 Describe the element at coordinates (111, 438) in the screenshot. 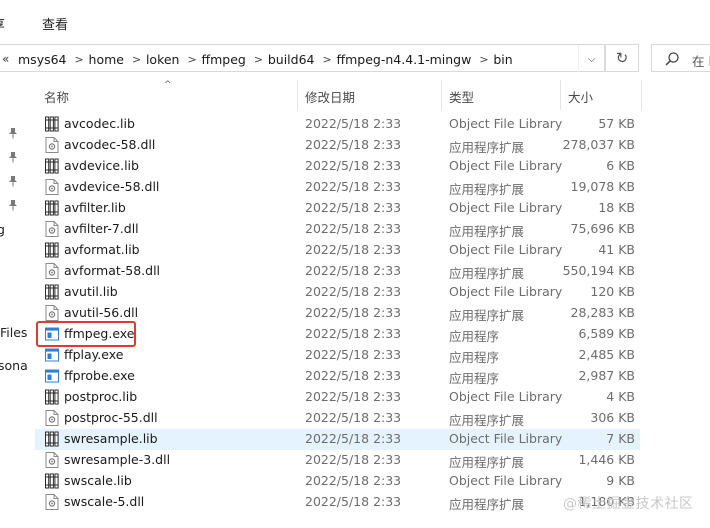

I see `file-name: swresample.lib` at that location.